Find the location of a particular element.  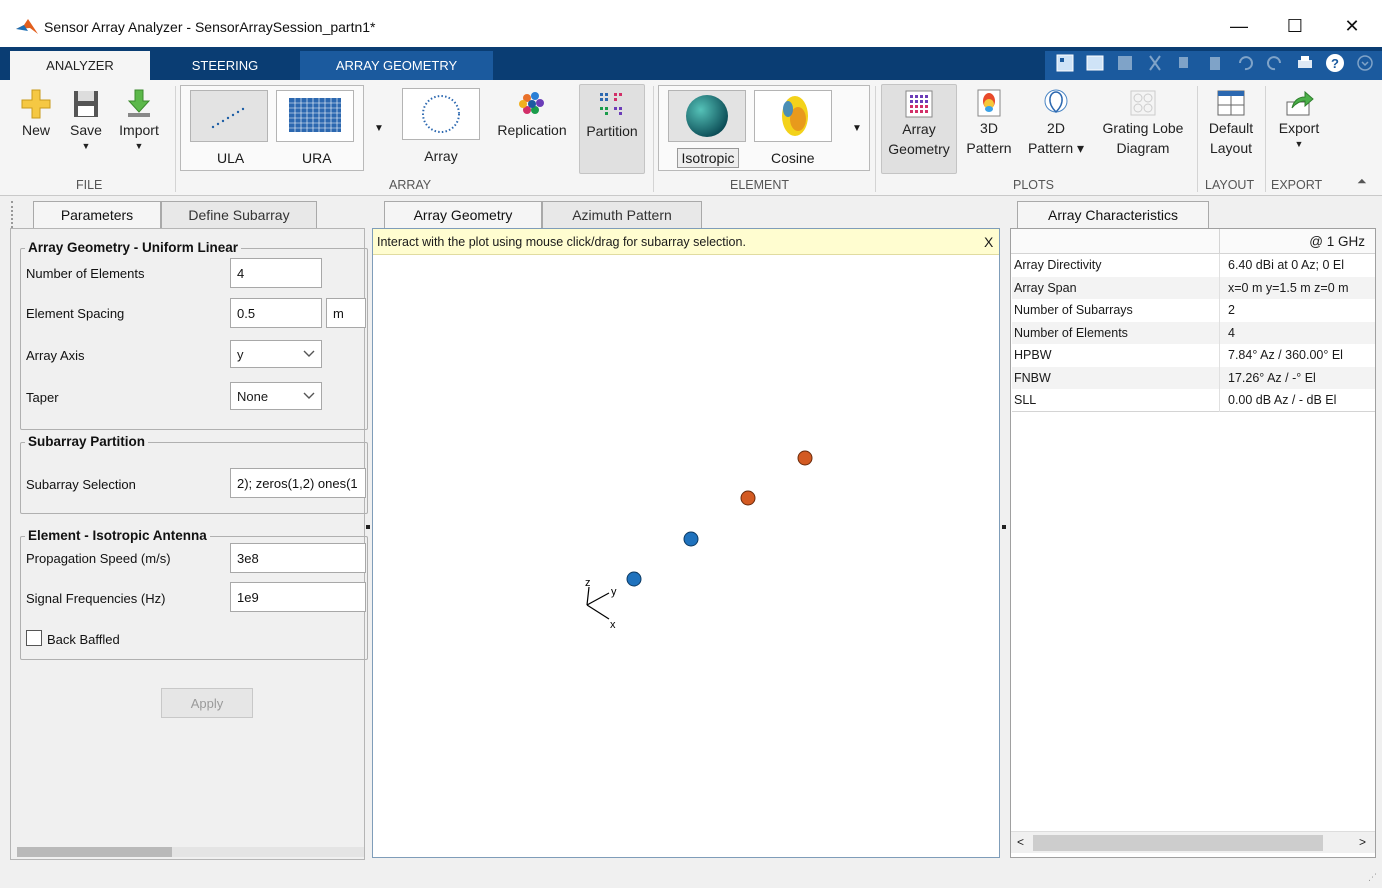

array-axis-select: y is located at coordinates (276, 354).